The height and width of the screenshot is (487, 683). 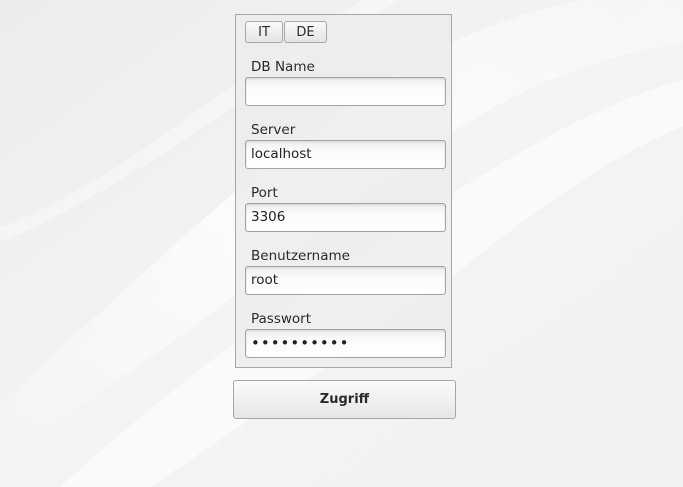 I want to click on db-name-input, so click(x=345, y=91).